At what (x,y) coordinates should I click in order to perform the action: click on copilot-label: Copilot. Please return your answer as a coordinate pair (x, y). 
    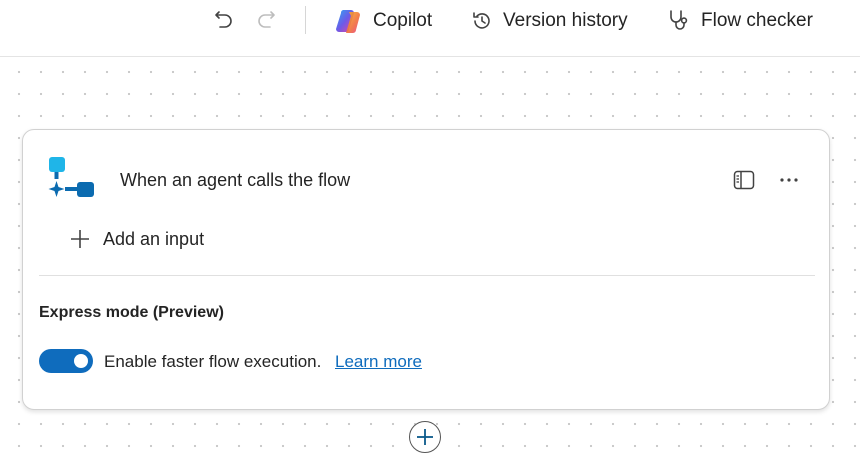
    Looking at the image, I should click on (403, 20).